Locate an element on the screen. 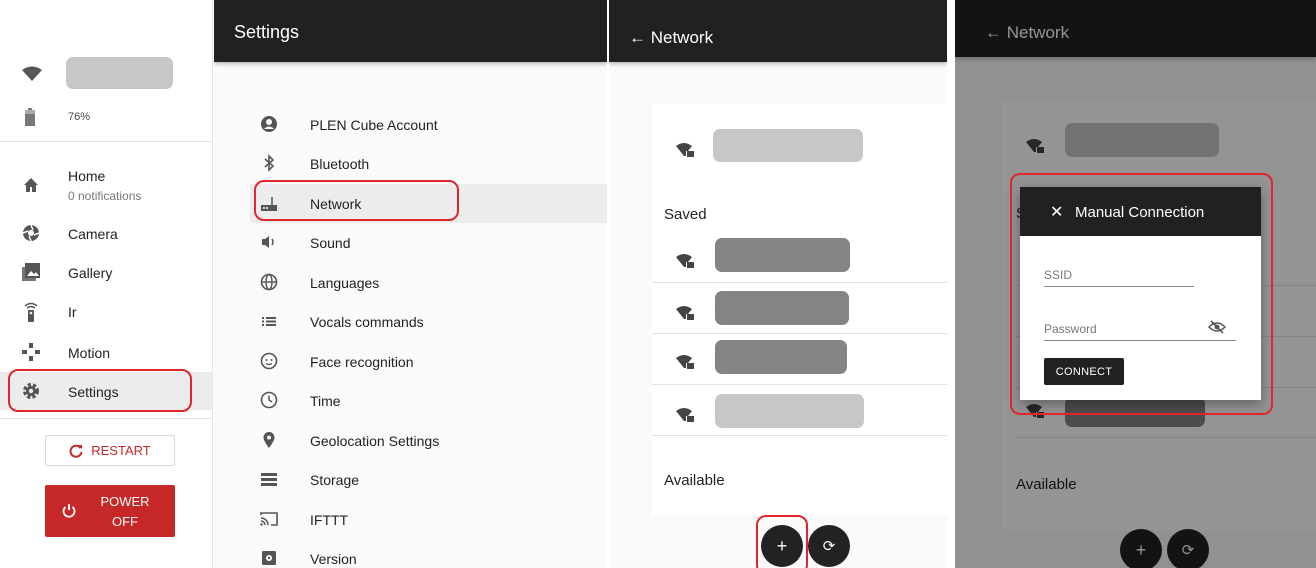 The width and height of the screenshot is (1316, 568). settings-item-label: Vocals commands is located at coordinates (367, 322).